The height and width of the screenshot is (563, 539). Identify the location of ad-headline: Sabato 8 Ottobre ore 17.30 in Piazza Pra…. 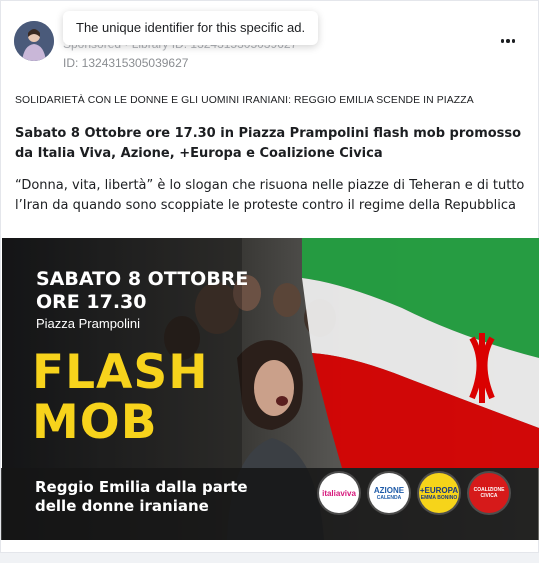
(268, 143).